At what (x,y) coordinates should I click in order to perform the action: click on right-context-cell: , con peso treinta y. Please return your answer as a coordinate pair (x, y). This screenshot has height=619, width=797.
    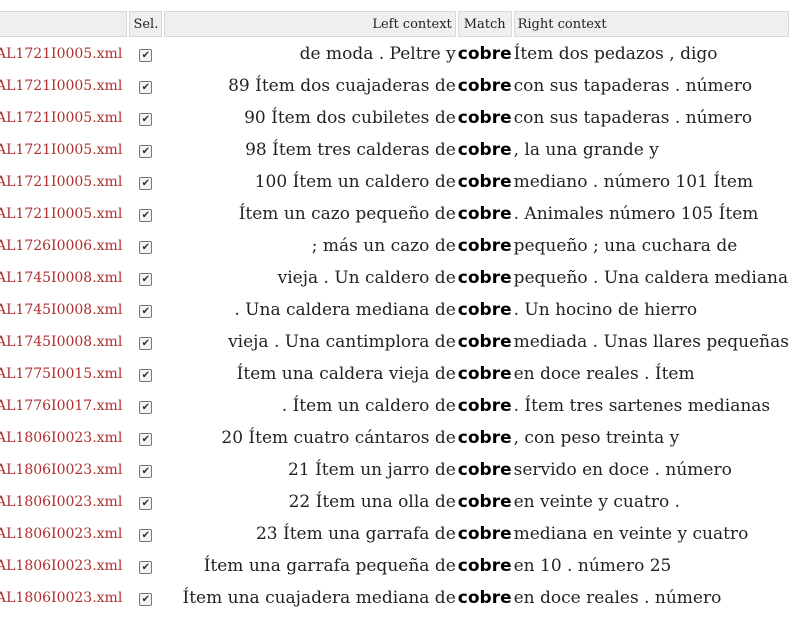
    Looking at the image, I should click on (596, 438).